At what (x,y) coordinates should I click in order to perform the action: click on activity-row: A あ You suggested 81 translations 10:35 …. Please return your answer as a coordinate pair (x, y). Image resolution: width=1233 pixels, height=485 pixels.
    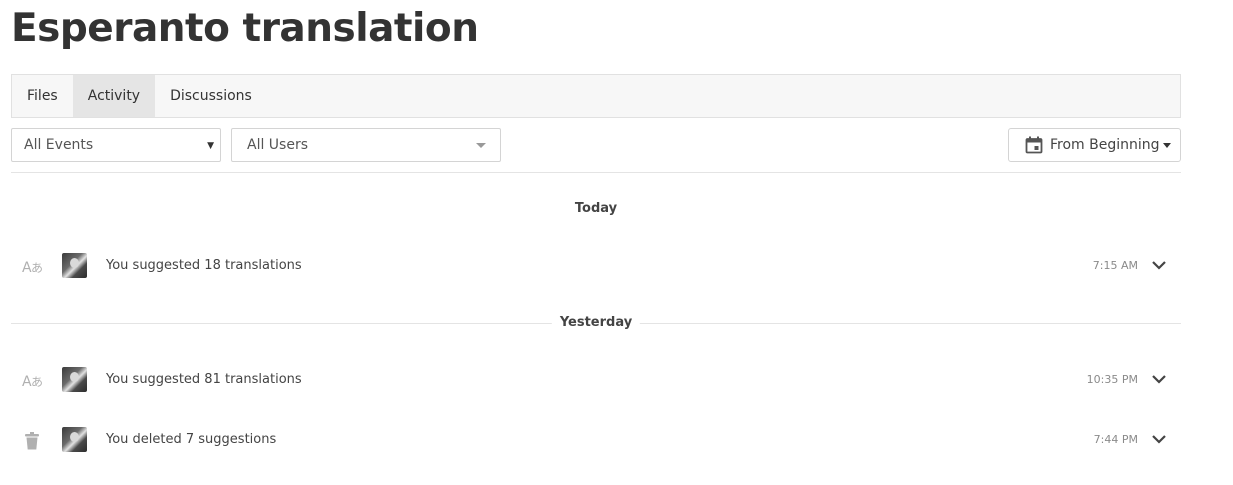
    Looking at the image, I should click on (616, 380).